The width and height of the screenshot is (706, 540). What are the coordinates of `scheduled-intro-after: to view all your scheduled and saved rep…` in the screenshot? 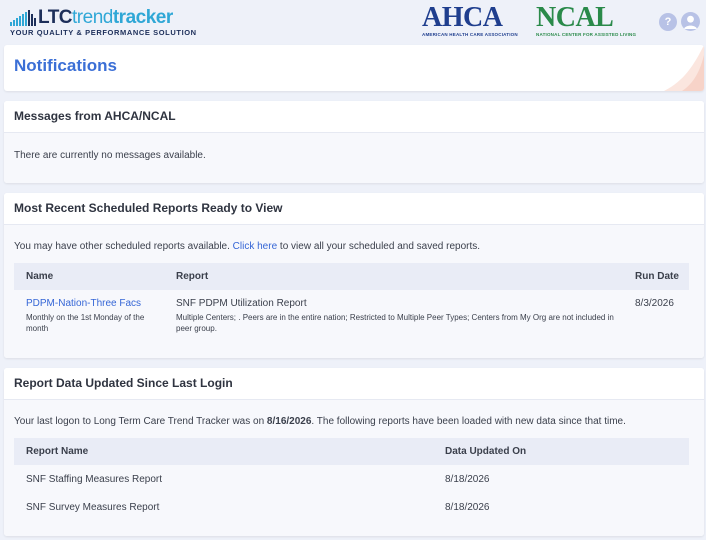 It's located at (379, 246).